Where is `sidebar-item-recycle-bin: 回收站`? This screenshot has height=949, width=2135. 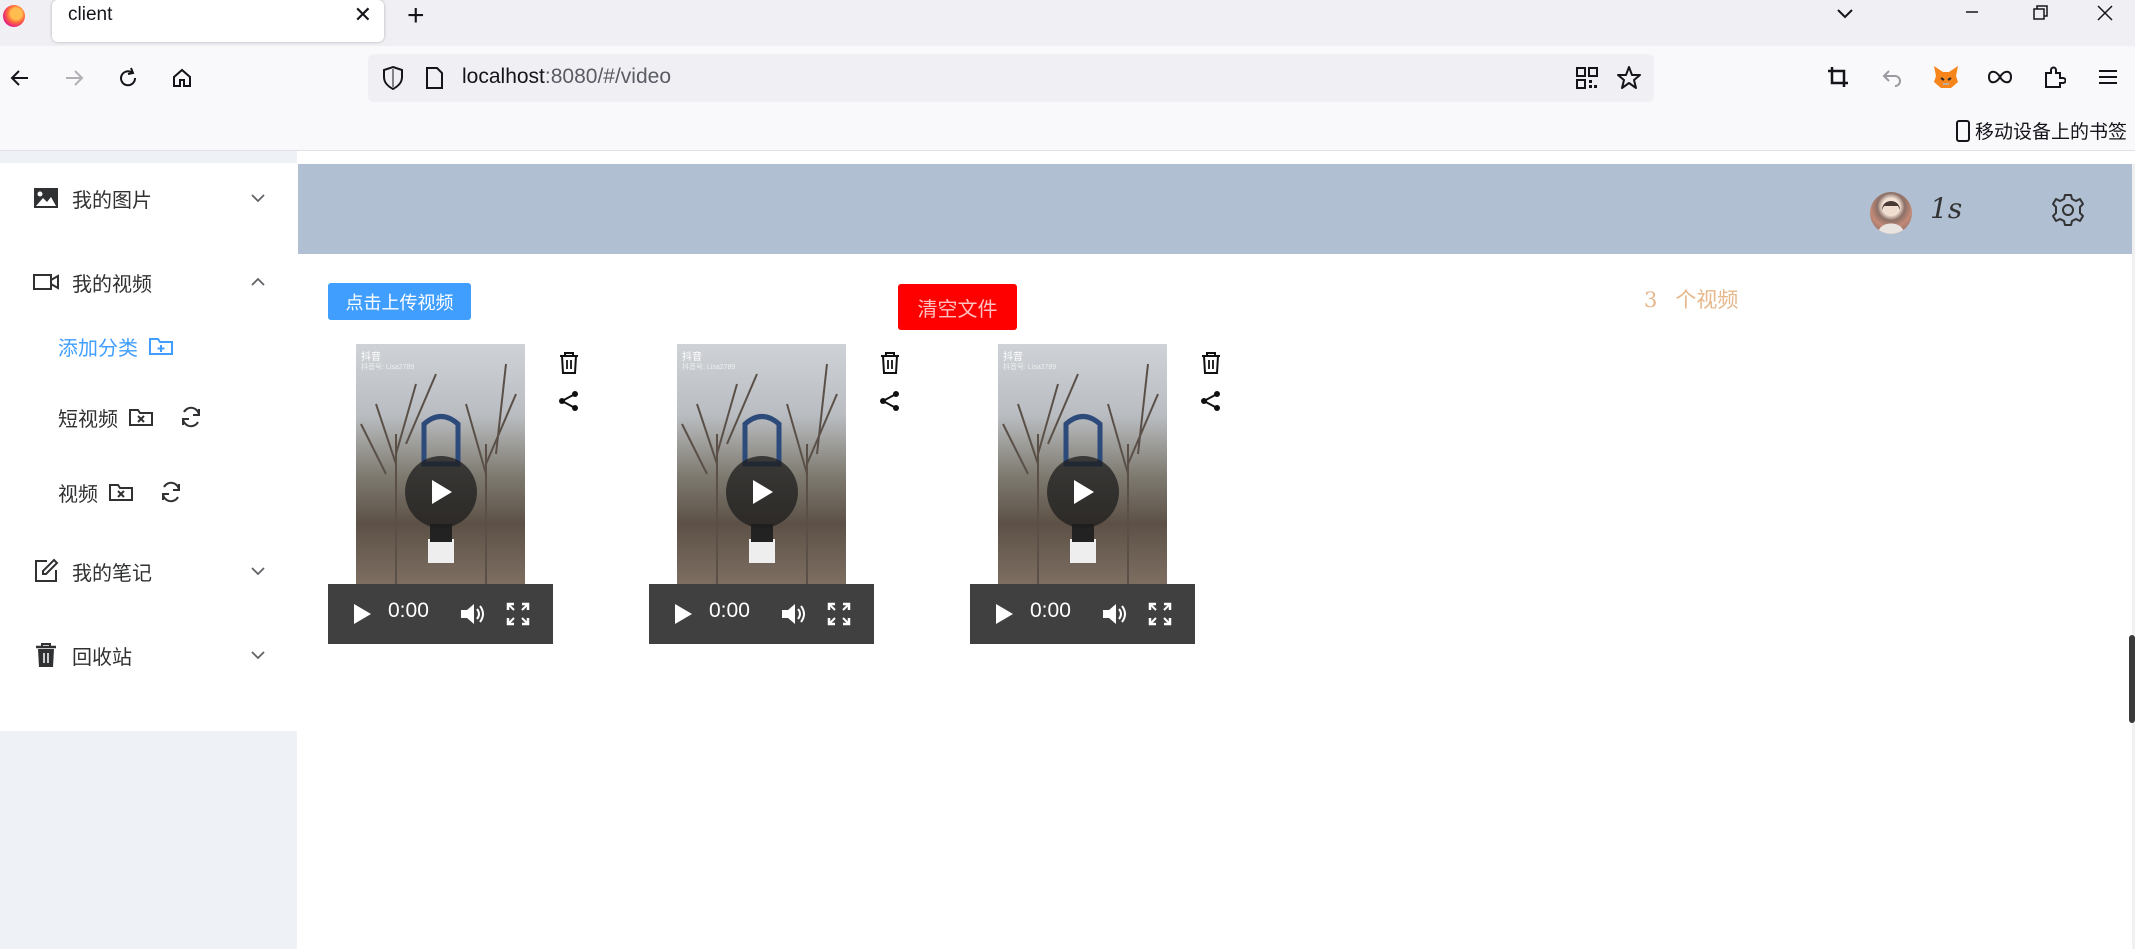
sidebar-item-recycle-bin: 回收站 is located at coordinates (148, 655).